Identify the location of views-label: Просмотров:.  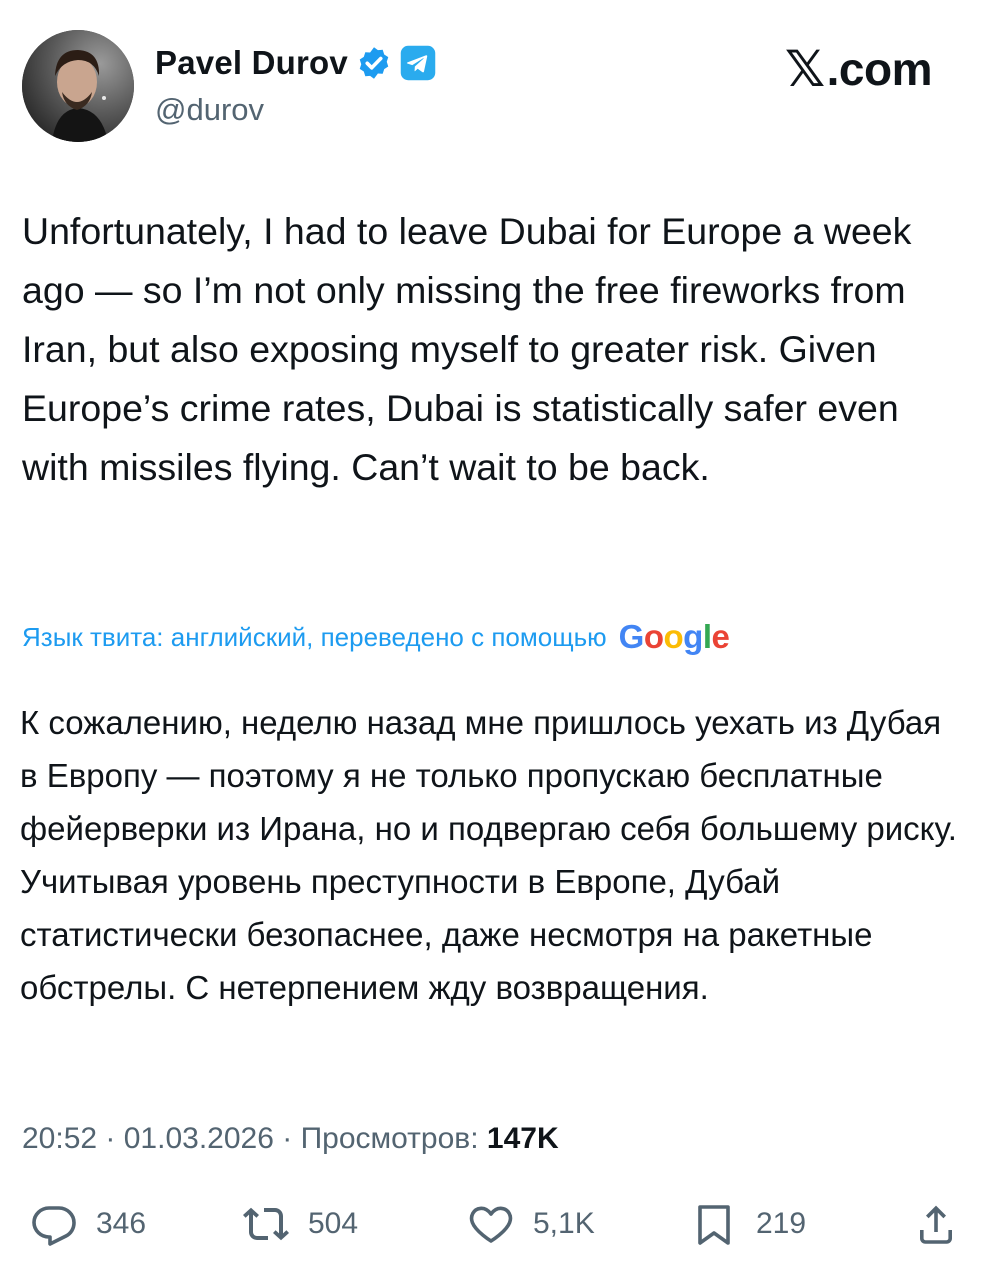
(393, 1138).